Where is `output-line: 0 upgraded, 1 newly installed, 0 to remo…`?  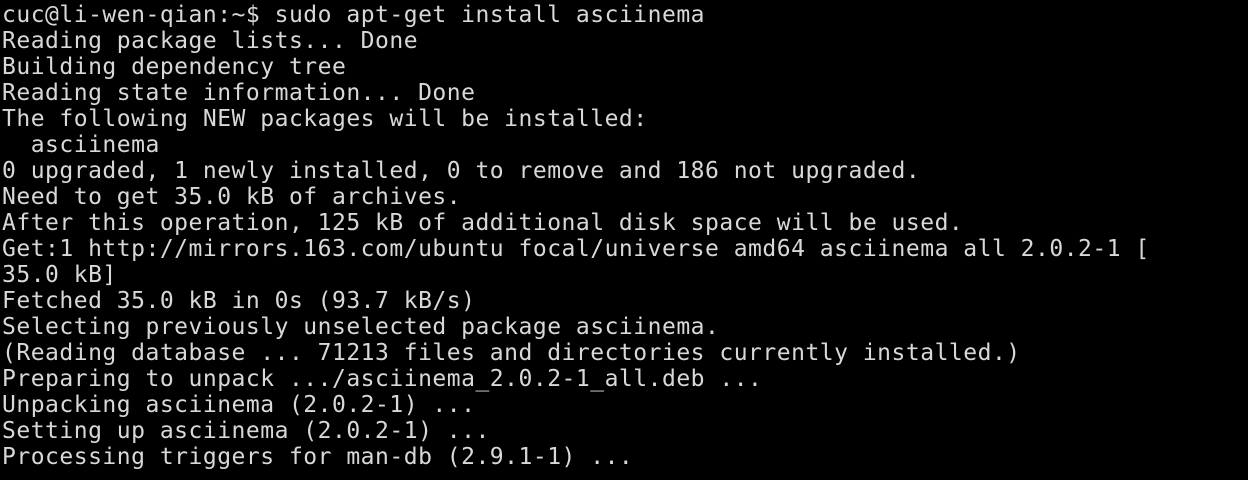 output-line: 0 upgraded, 1 newly installed, 0 to remo… is located at coordinates (461, 171).